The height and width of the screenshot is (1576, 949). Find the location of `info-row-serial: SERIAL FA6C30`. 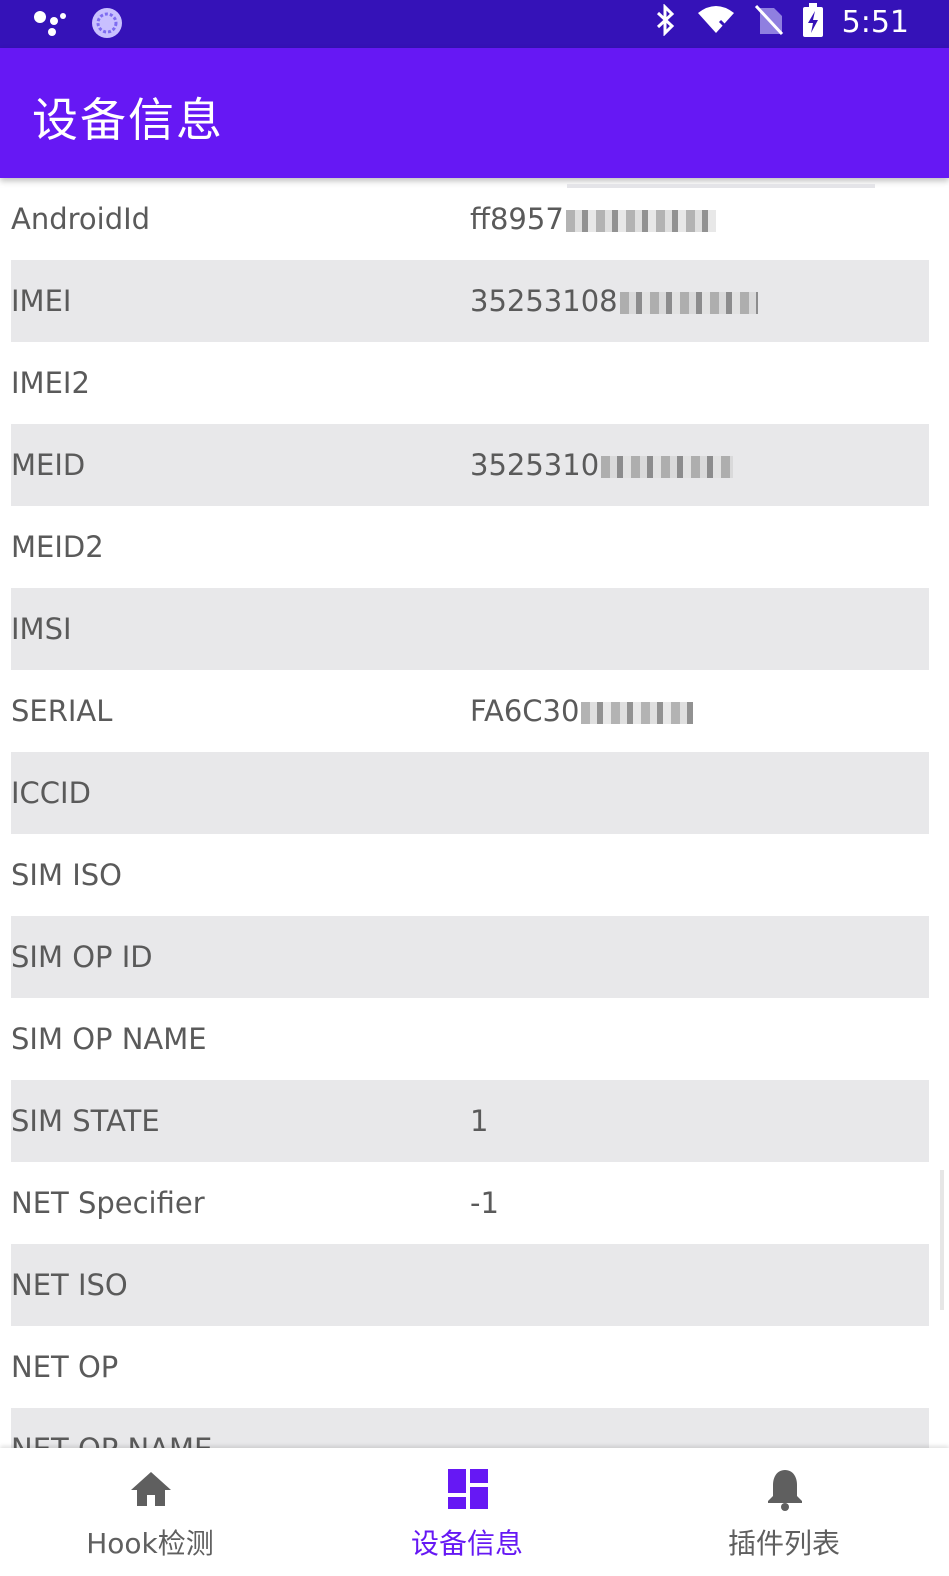

info-row-serial: SERIAL FA6C30 is located at coordinates (470, 711).